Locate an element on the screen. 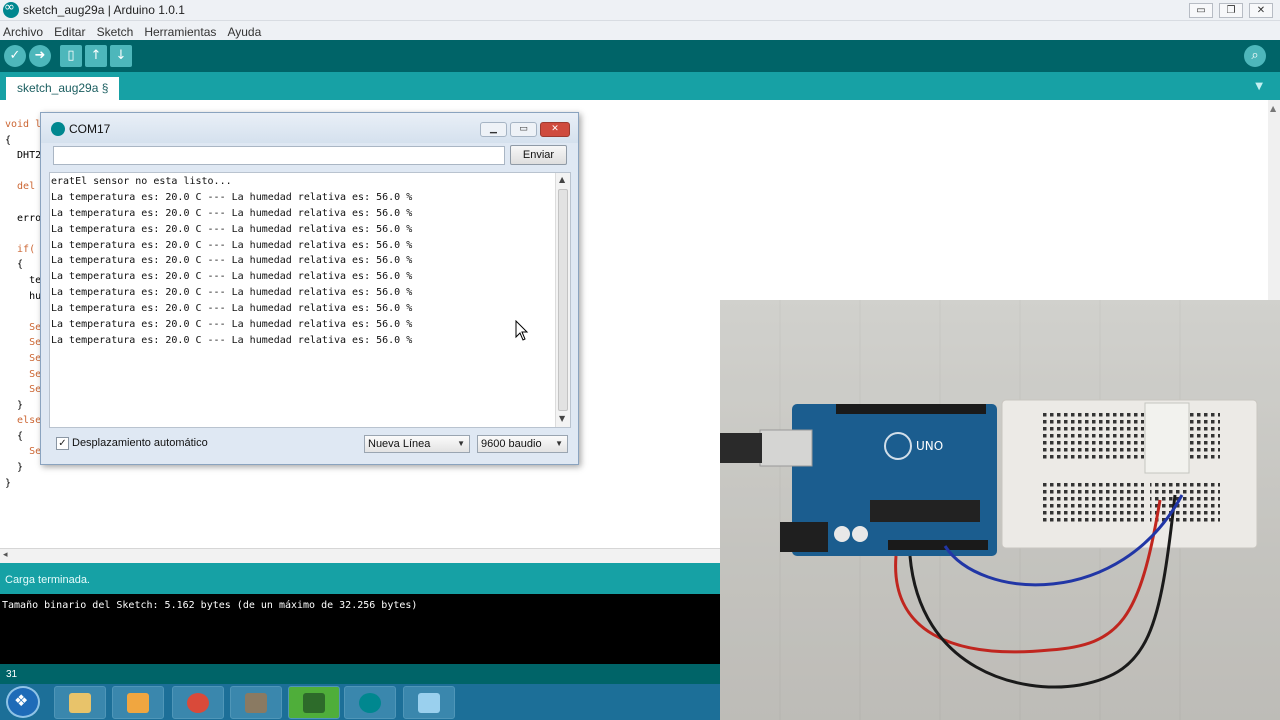  scroll-left-icon: ◂ is located at coordinates (5, 555).